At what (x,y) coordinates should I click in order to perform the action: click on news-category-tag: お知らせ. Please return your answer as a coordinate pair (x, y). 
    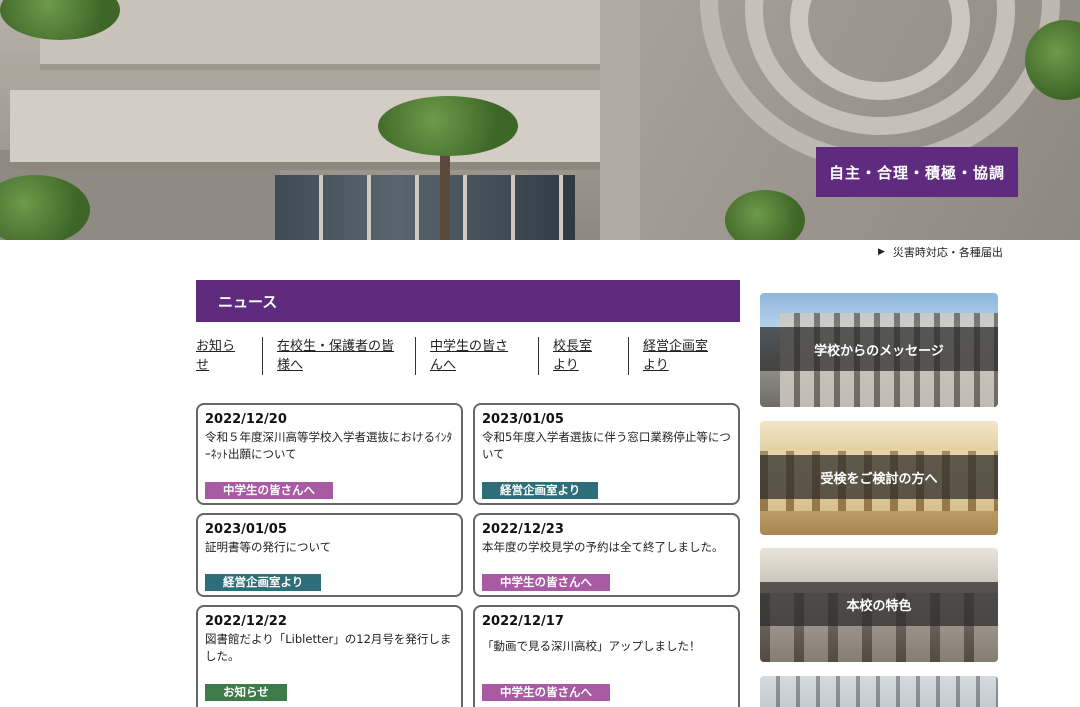
    Looking at the image, I should click on (246, 692).